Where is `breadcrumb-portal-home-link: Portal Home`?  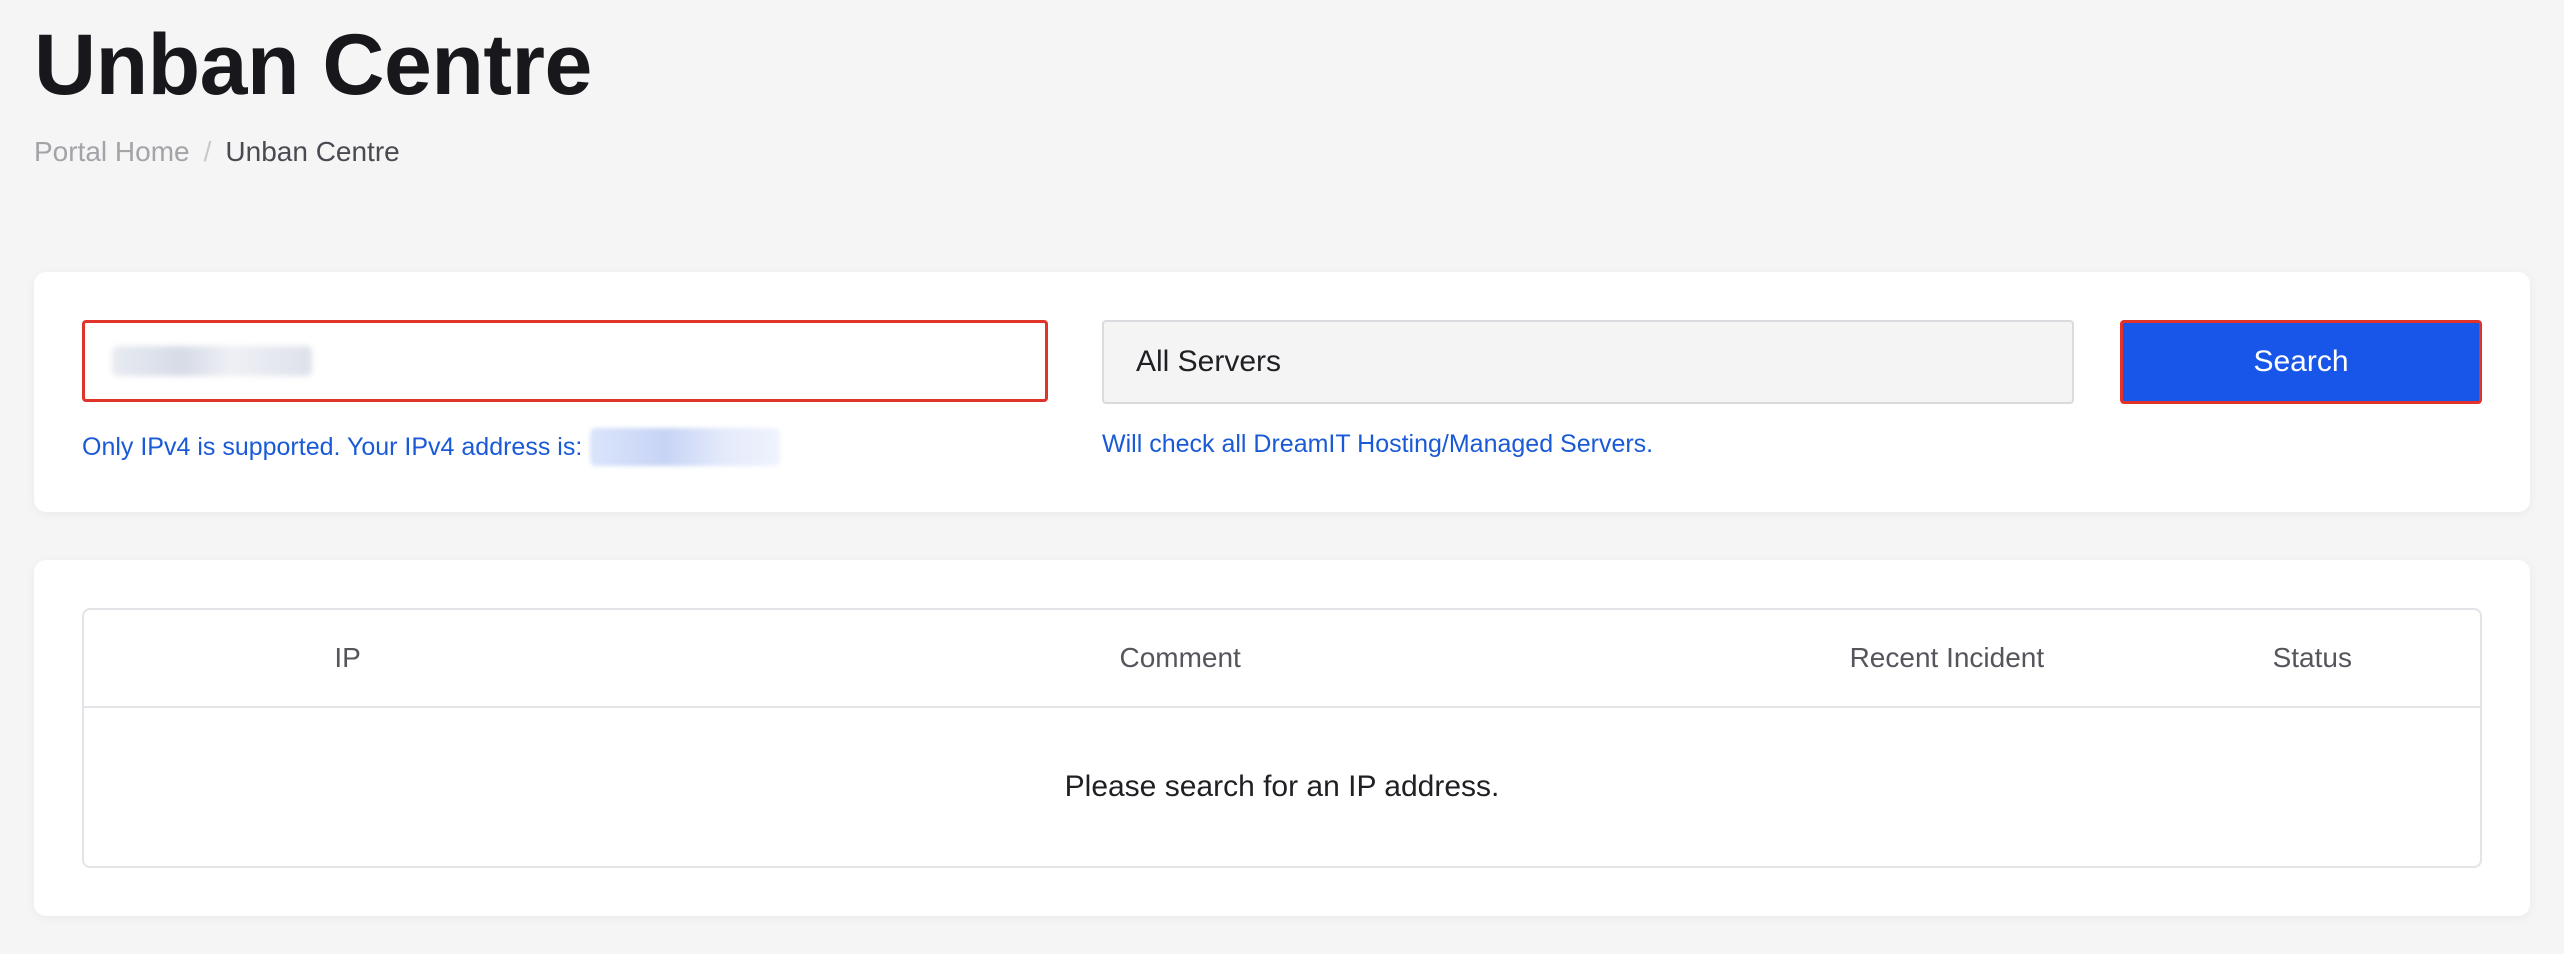 breadcrumb-portal-home-link: Portal Home is located at coordinates (112, 152).